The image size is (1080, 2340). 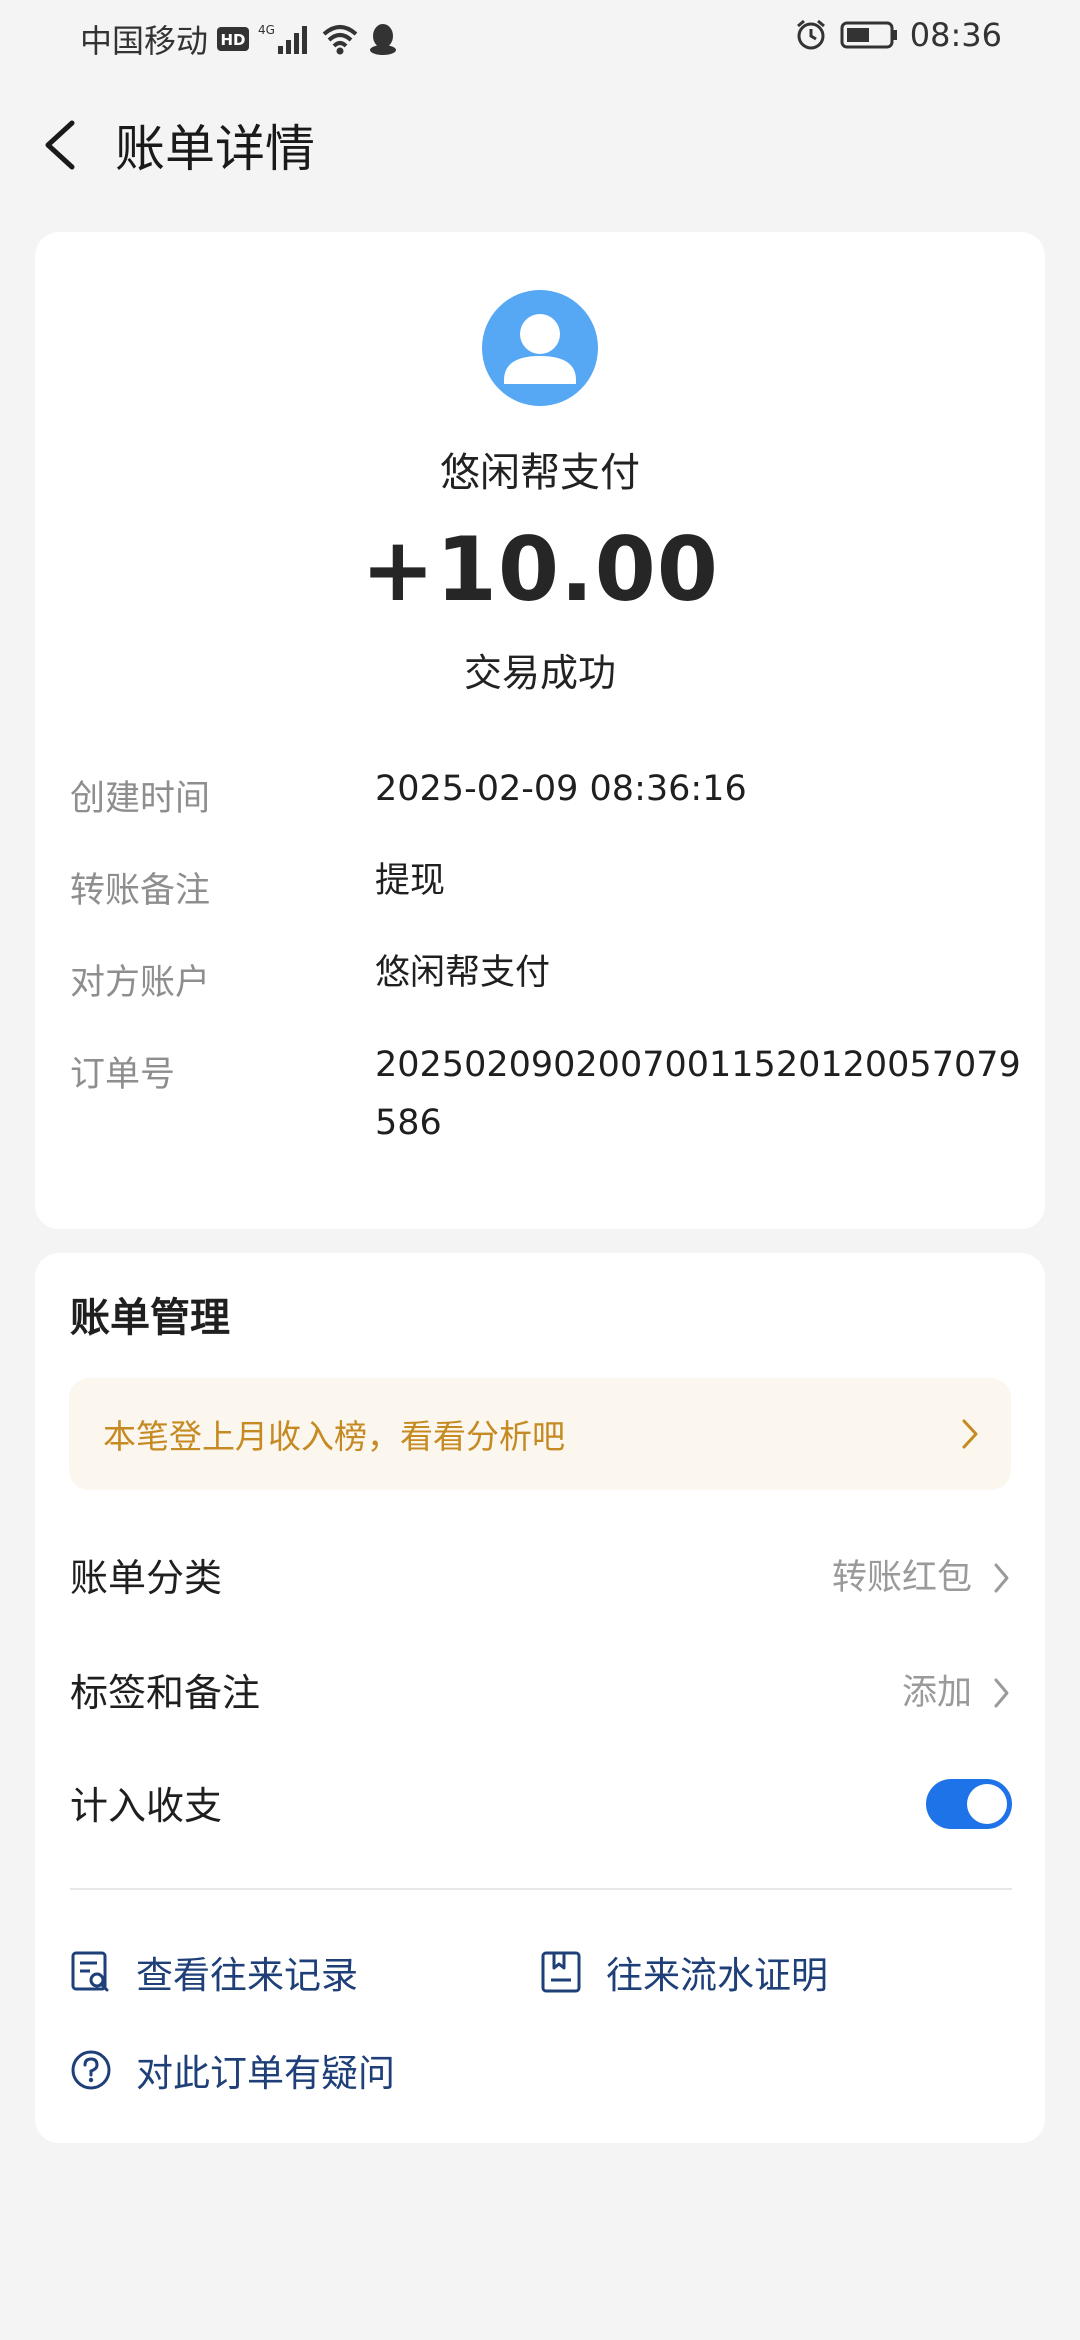 What do you see at coordinates (541, 1690) in the screenshot?
I see `tags-notes-row: 标签和备注 添加` at bounding box center [541, 1690].